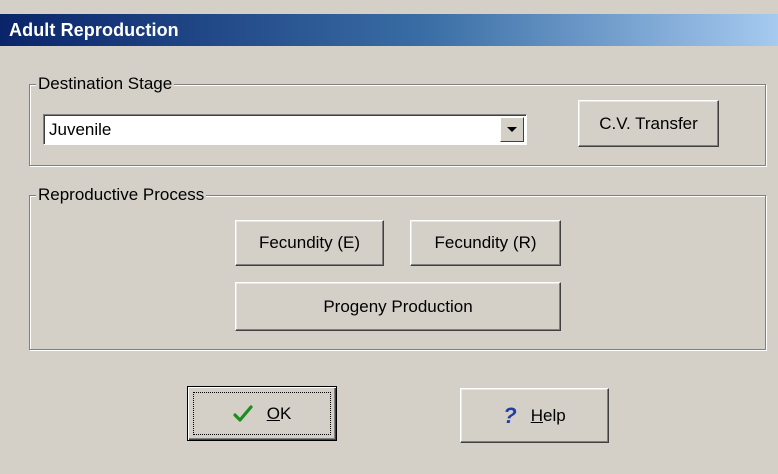 This screenshot has width=778, height=474. I want to click on help-button: ? Help, so click(534, 415).